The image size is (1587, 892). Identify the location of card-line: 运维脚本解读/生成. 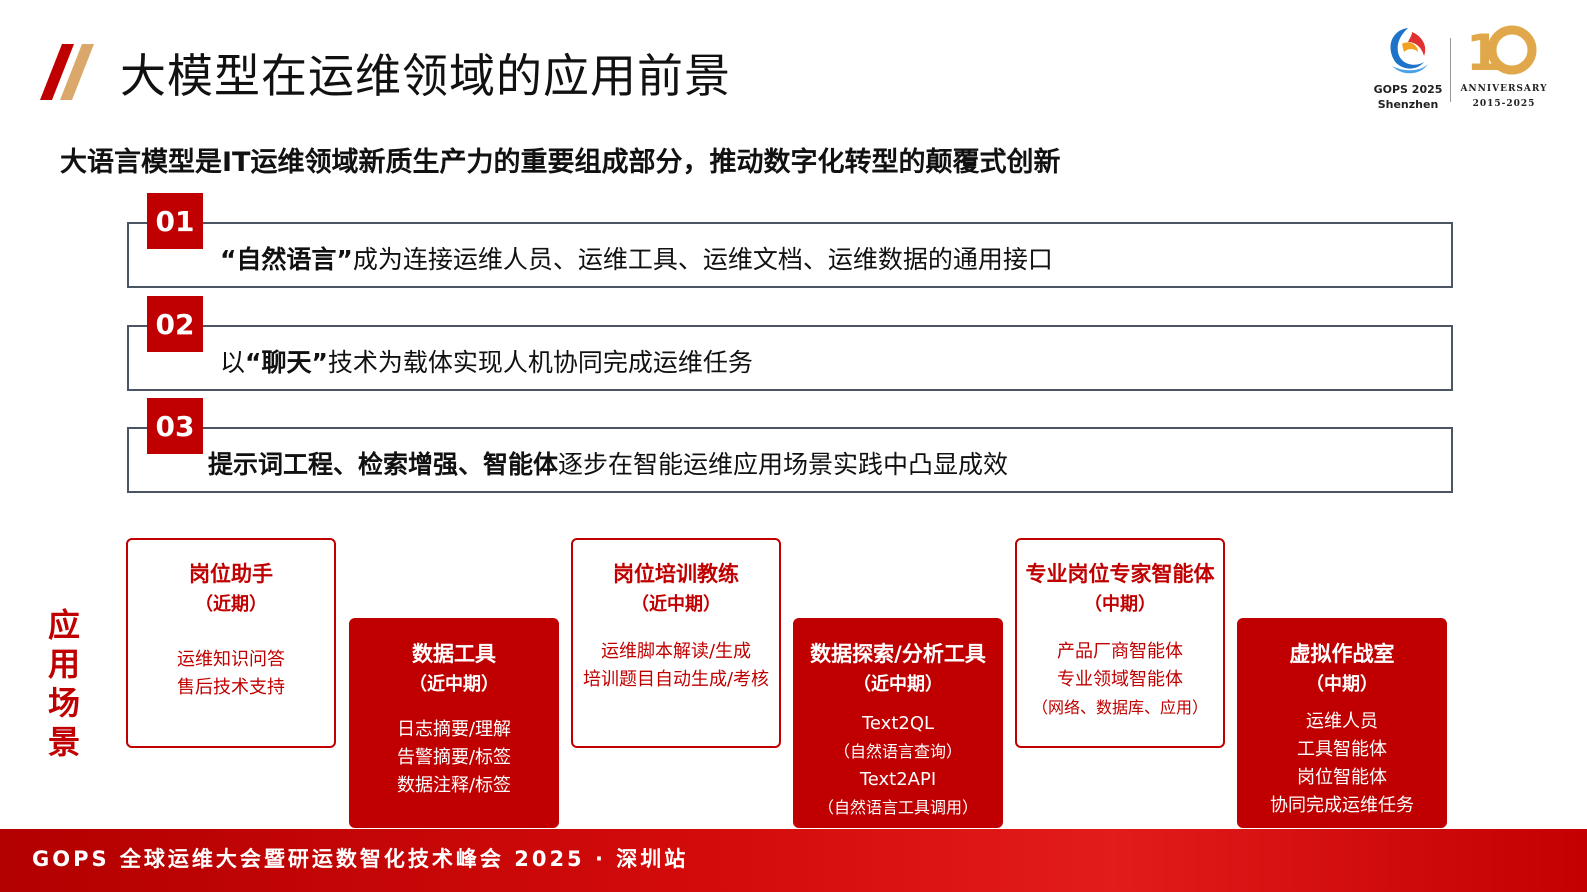
(676, 651).